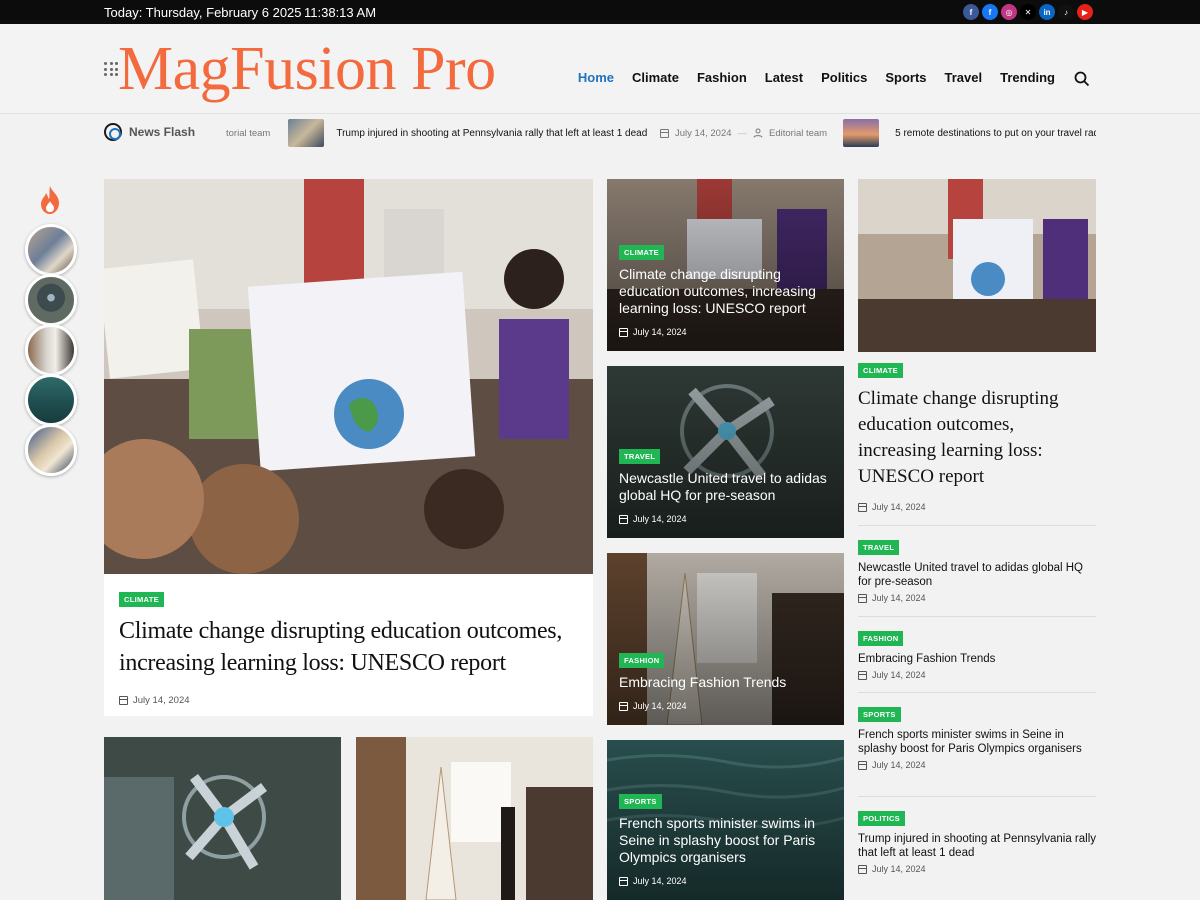 Image resolution: width=1200 pixels, height=900 pixels. Describe the element at coordinates (703, 133) in the screenshot. I see `ticker-date: July 14, 2024` at that location.